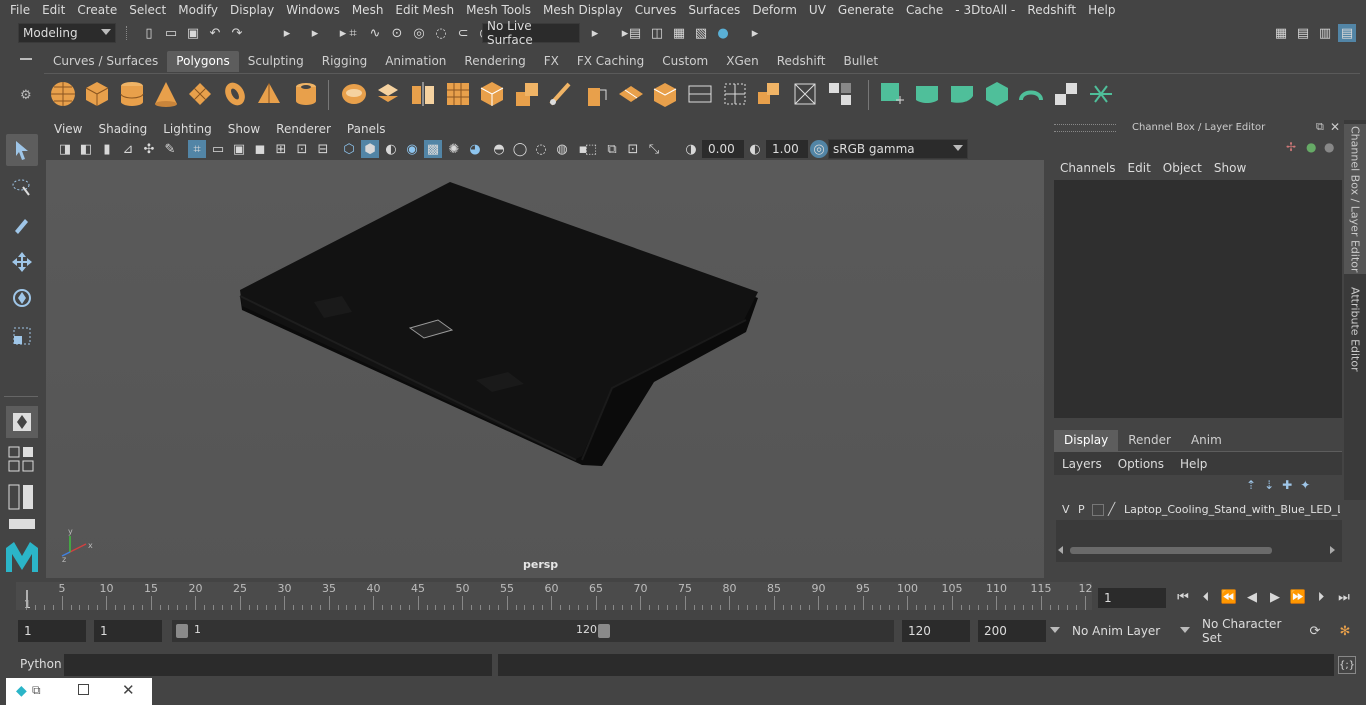  What do you see at coordinates (561, 94) in the screenshot?
I see `bridge-icon` at bounding box center [561, 94].